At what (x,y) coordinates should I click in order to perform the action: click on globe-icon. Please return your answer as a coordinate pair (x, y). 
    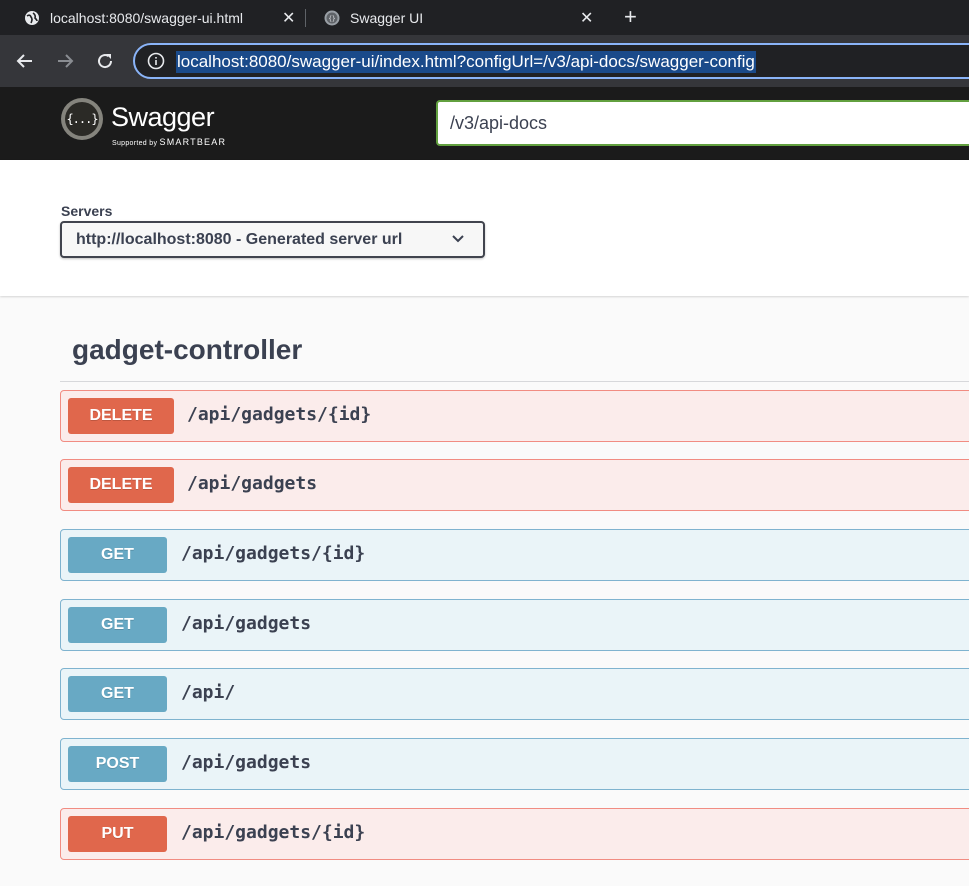
    Looking at the image, I should click on (32, 17).